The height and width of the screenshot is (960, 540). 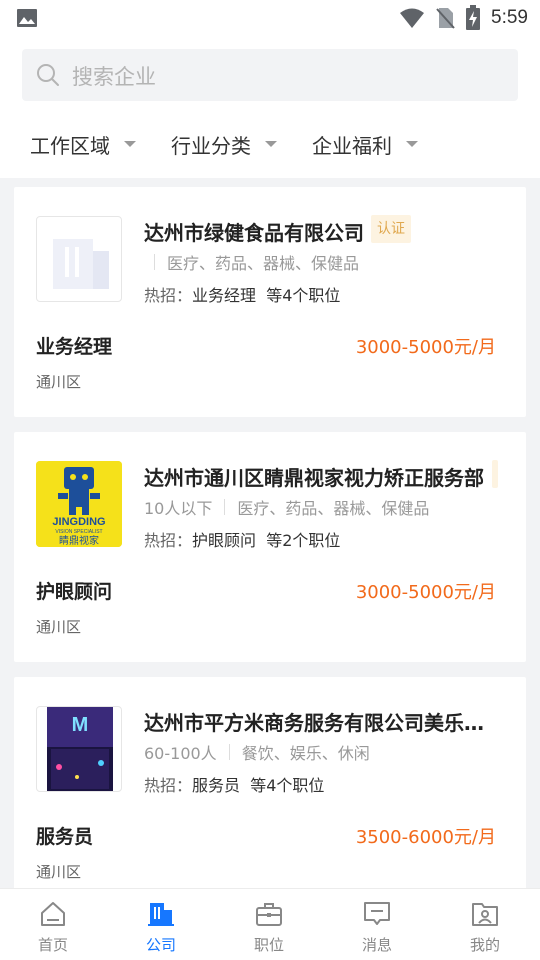 I want to click on verified-badge: 认证, so click(x=391, y=229).